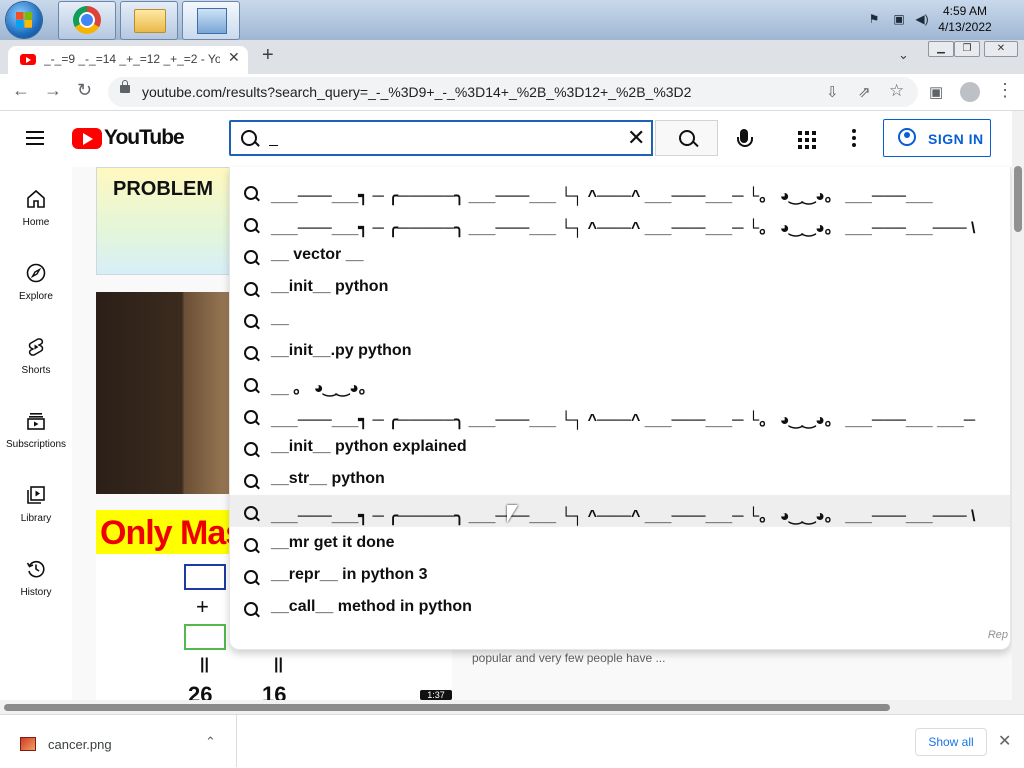  Describe the element at coordinates (965, 19) in the screenshot. I see `system-clock: 4:59 AM 4/13/2022` at that location.